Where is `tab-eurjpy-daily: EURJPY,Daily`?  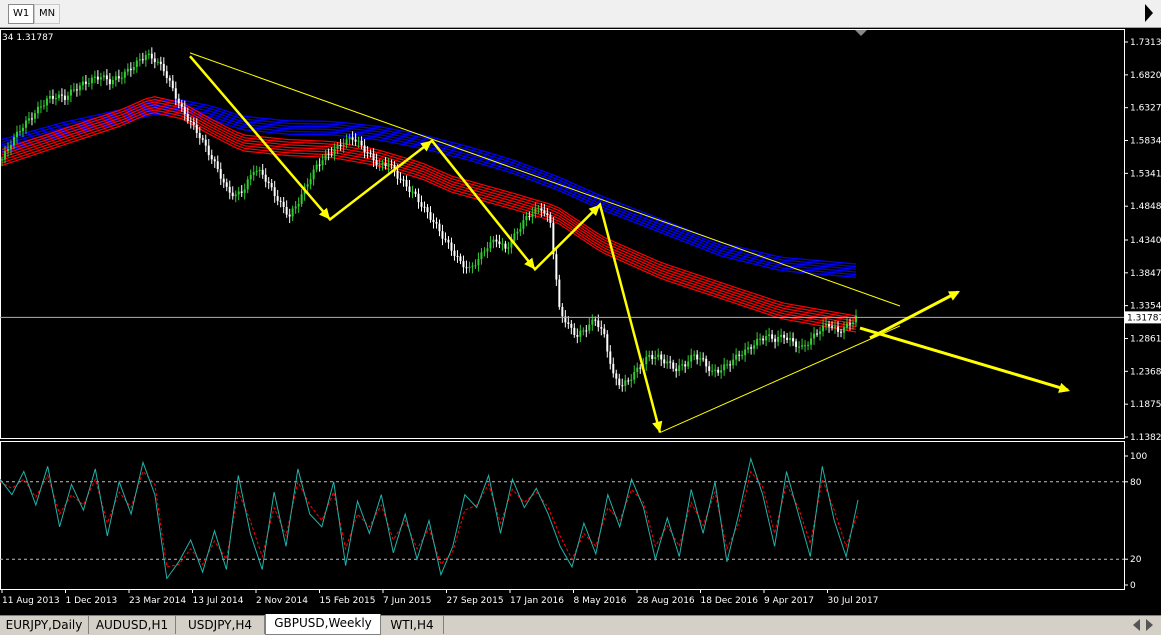
tab-eurjpy-daily: EURJPY,Daily is located at coordinates (44, 625).